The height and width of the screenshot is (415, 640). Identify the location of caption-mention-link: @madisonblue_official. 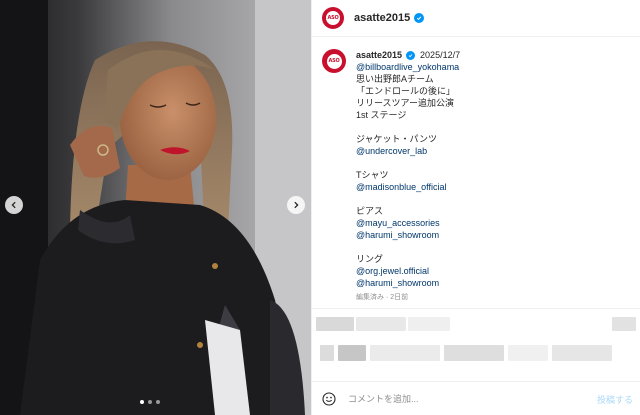
(408, 187).